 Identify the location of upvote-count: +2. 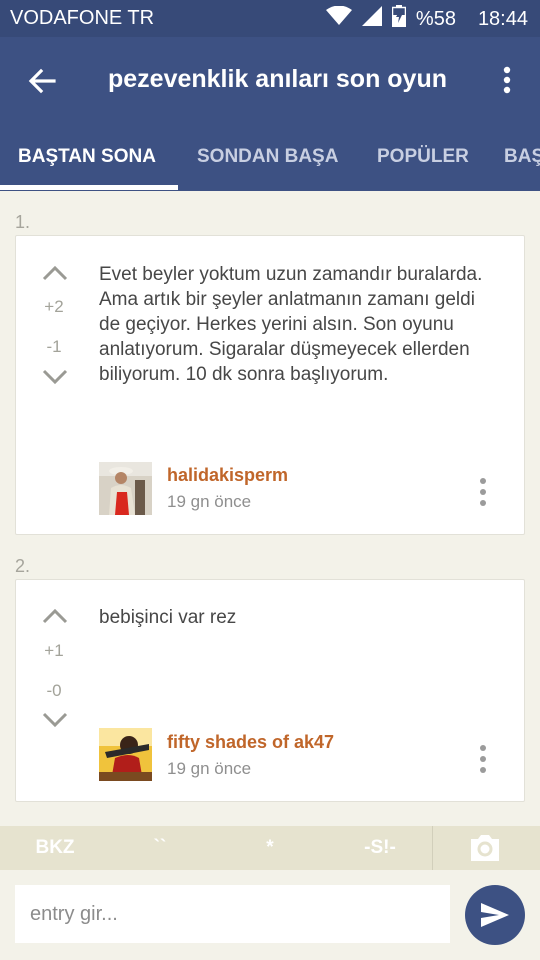
(54, 306).